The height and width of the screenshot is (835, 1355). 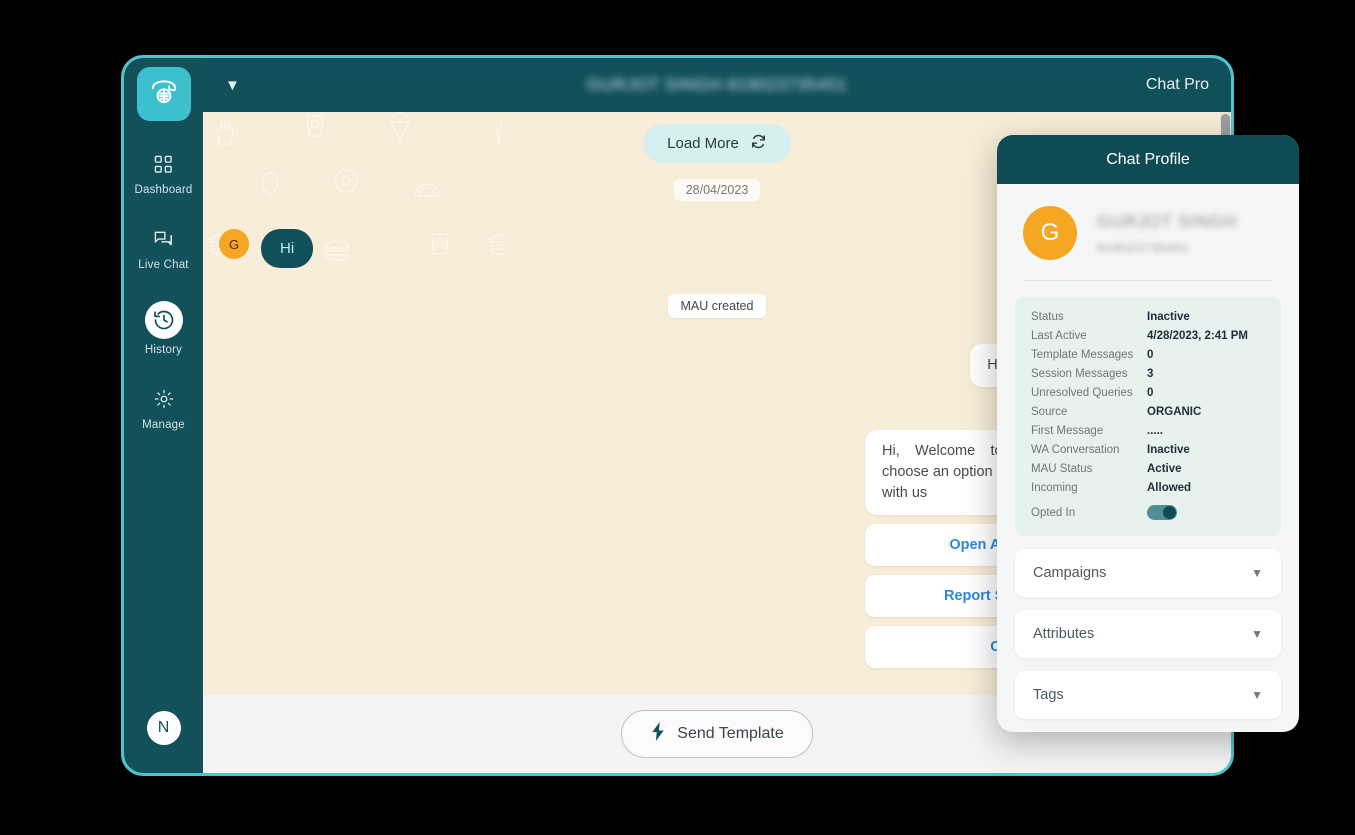 I want to click on fact-row: Template Messages 0, so click(x=1148, y=355).